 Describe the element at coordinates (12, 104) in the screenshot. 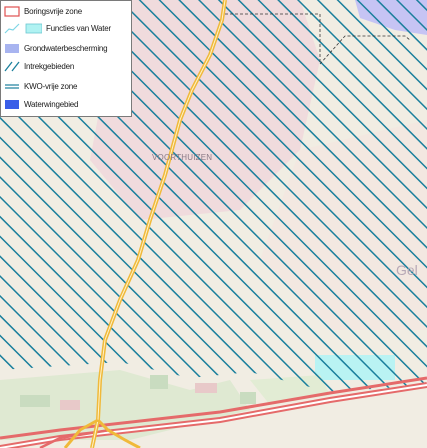

I see `waterwingebied-icon` at that location.